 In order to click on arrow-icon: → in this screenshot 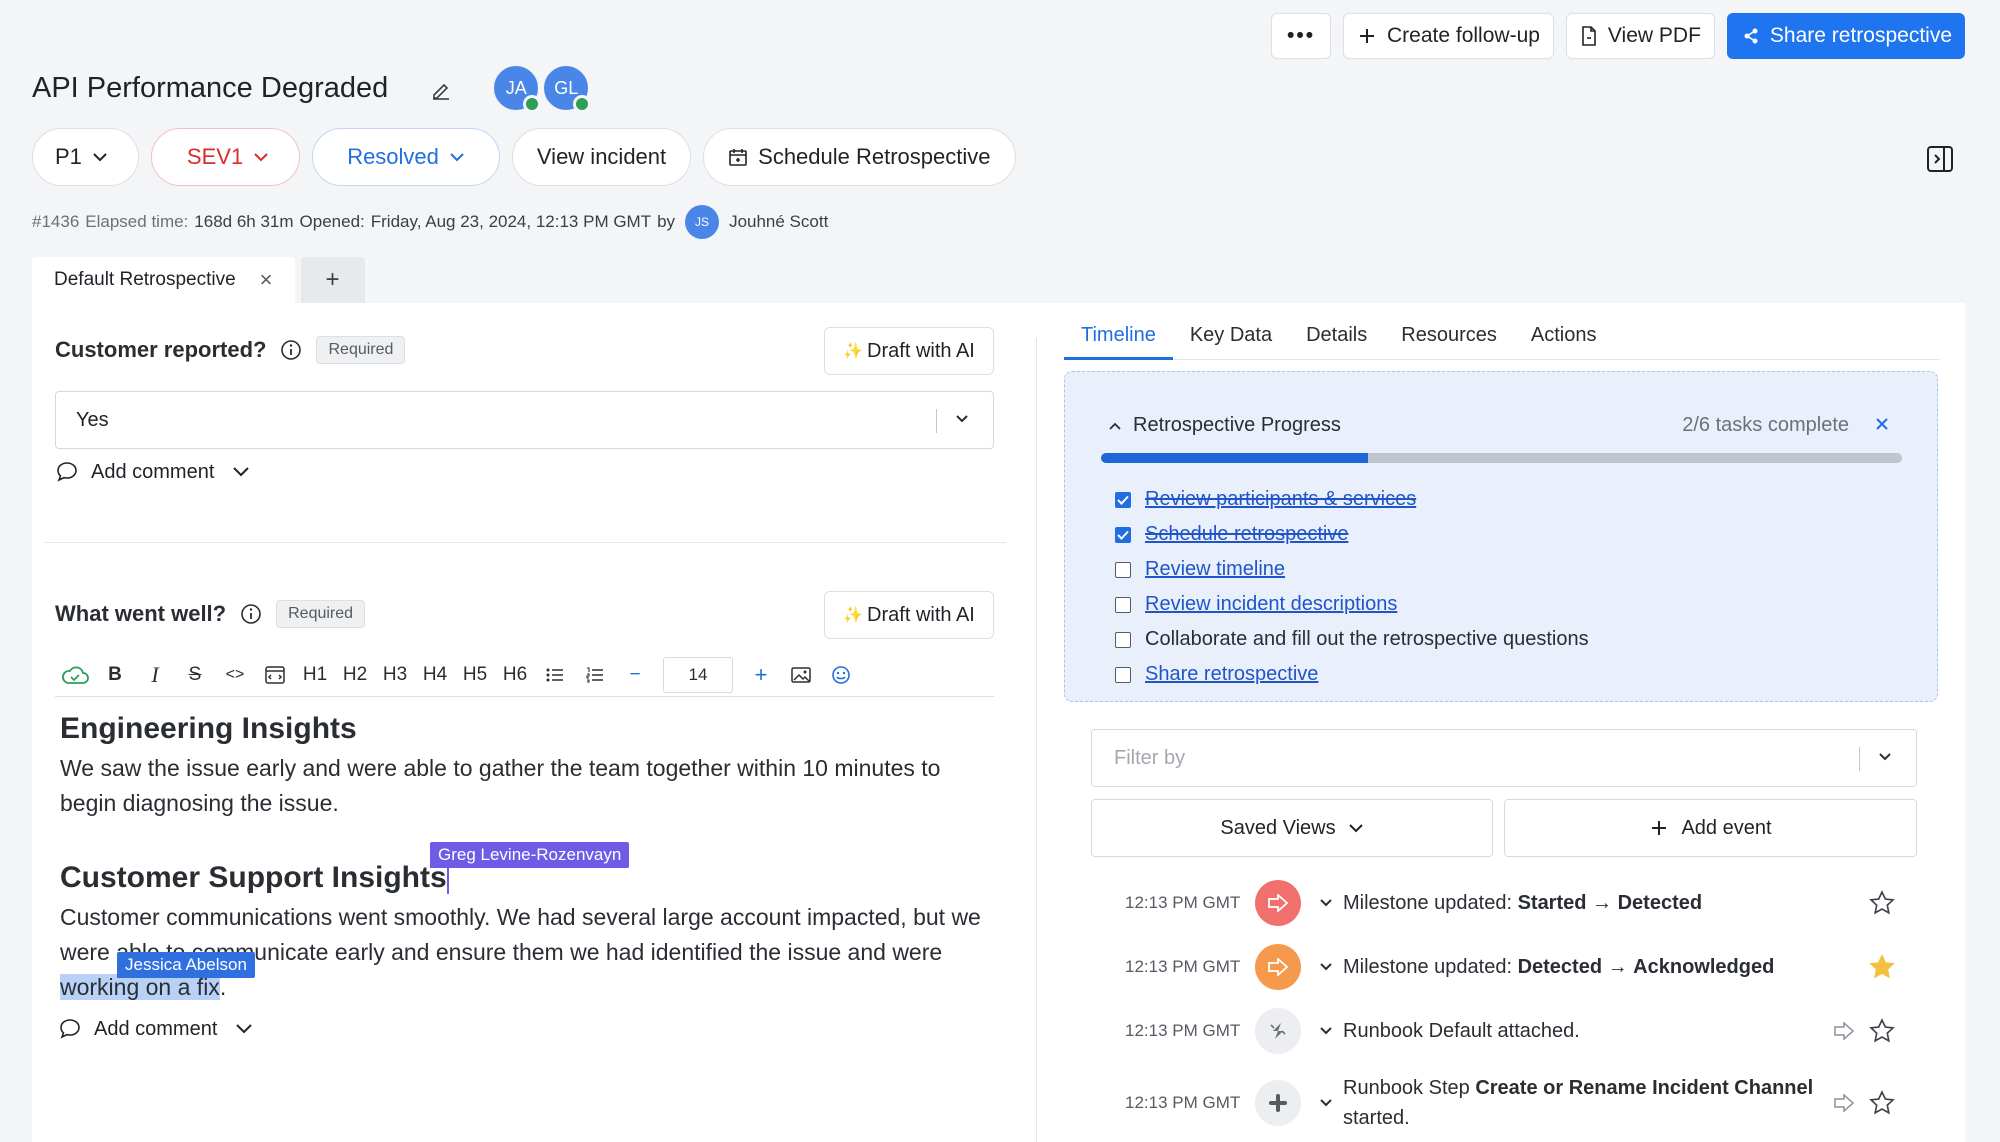, I will do `click(1617, 967)`.